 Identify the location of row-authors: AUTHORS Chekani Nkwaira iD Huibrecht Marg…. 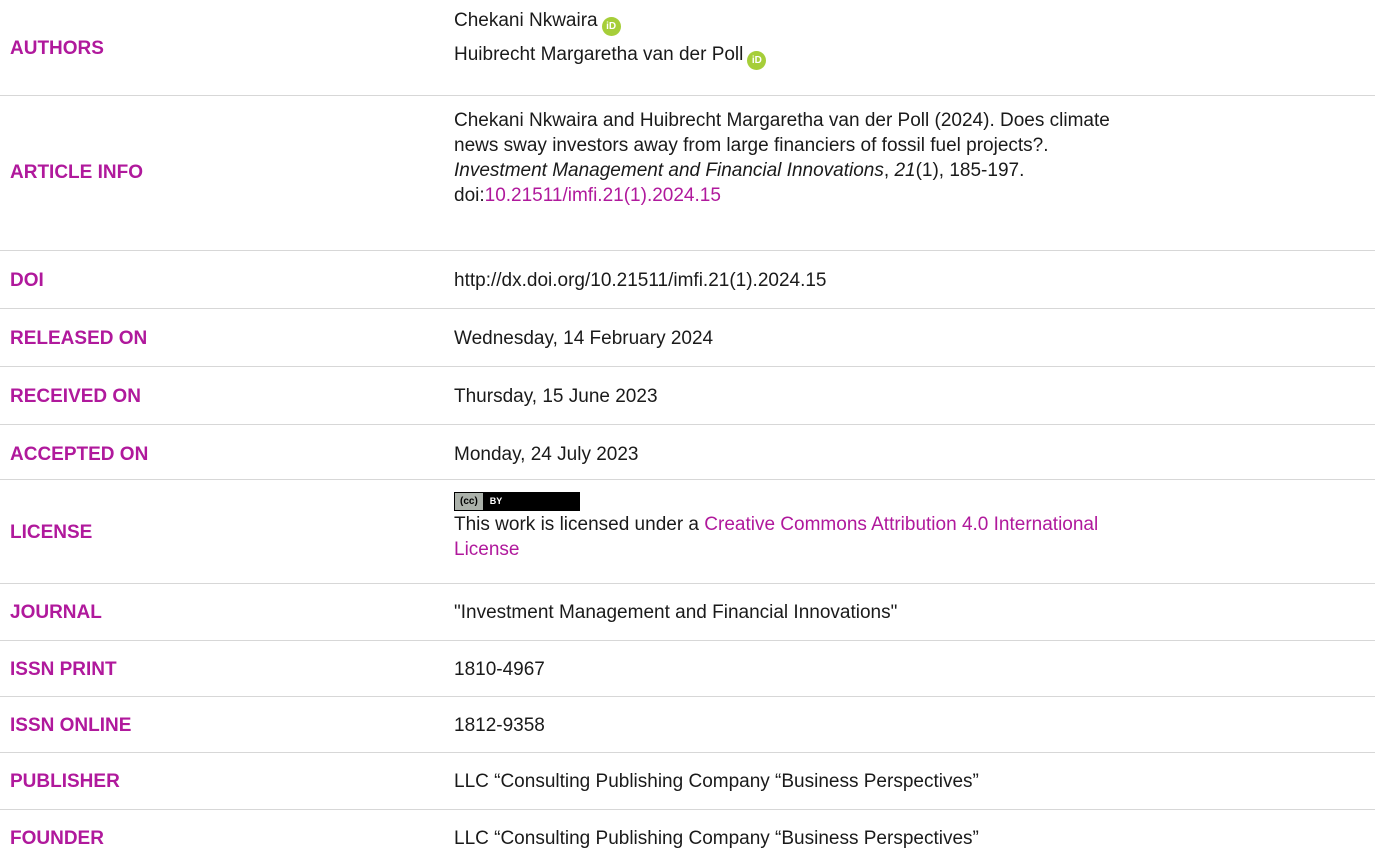
(687, 48).